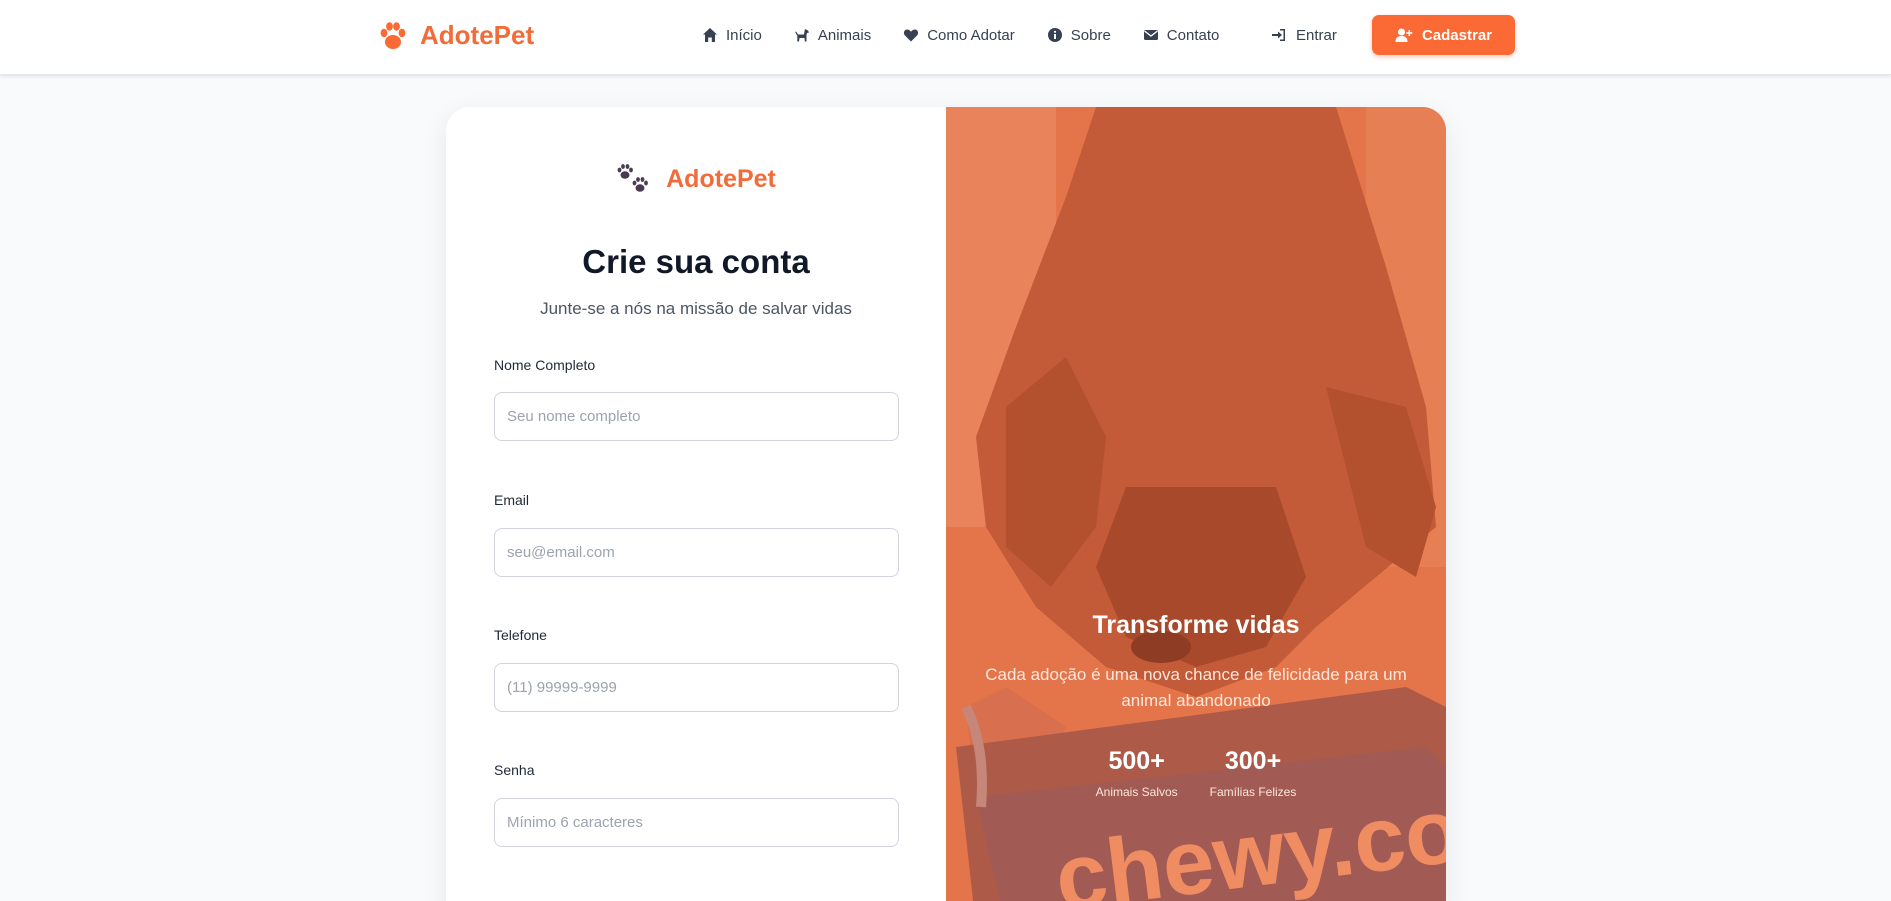 Image resolution: width=1891 pixels, height=901 pixels. I want to click on paws-icon, so click(633, 178).